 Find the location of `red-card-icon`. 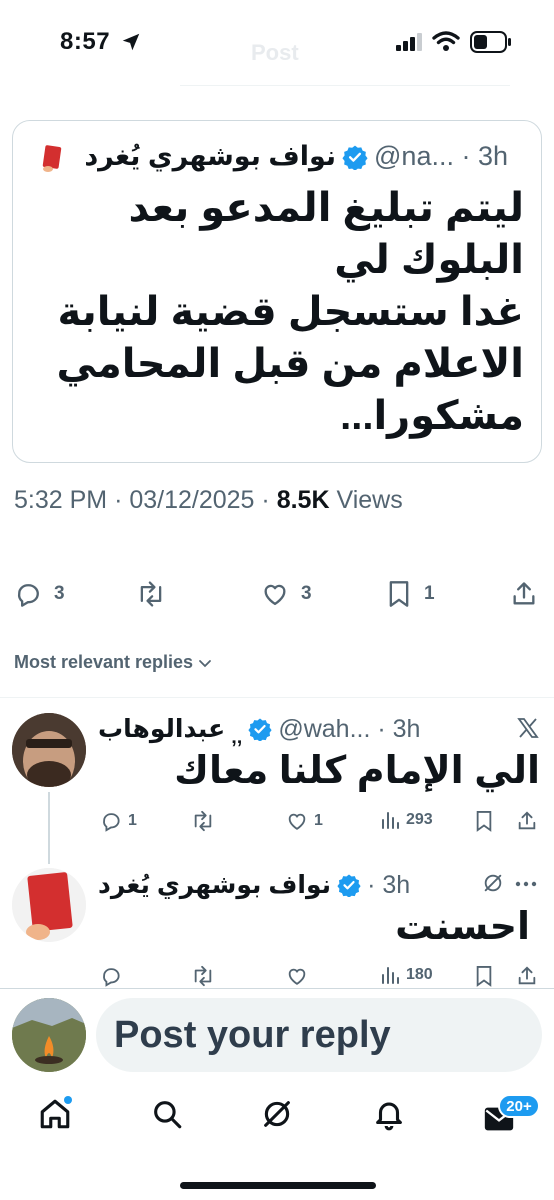

red-card-icon is located at coordinates (53, 159).